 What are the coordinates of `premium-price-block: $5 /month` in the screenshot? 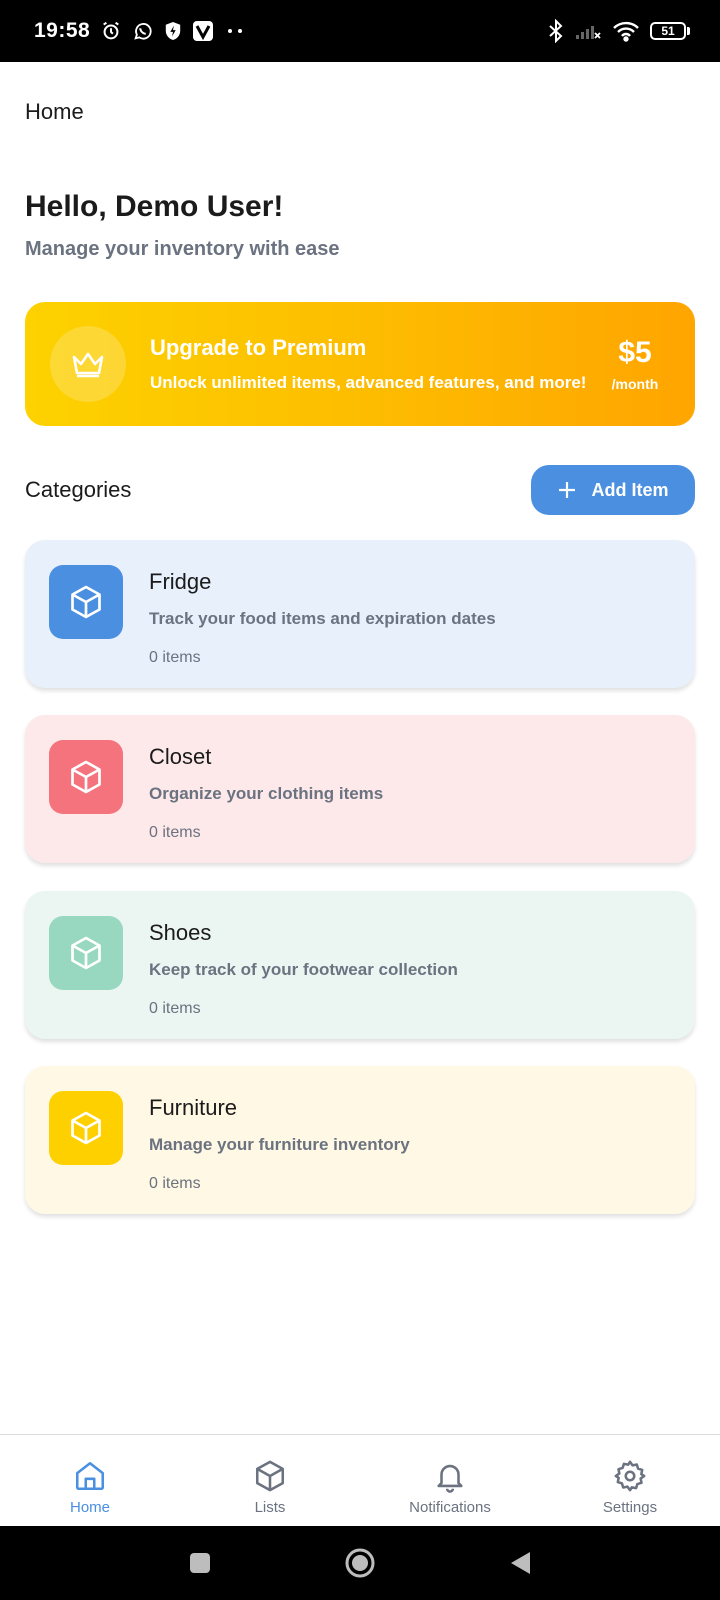 It's located at (635, 364).